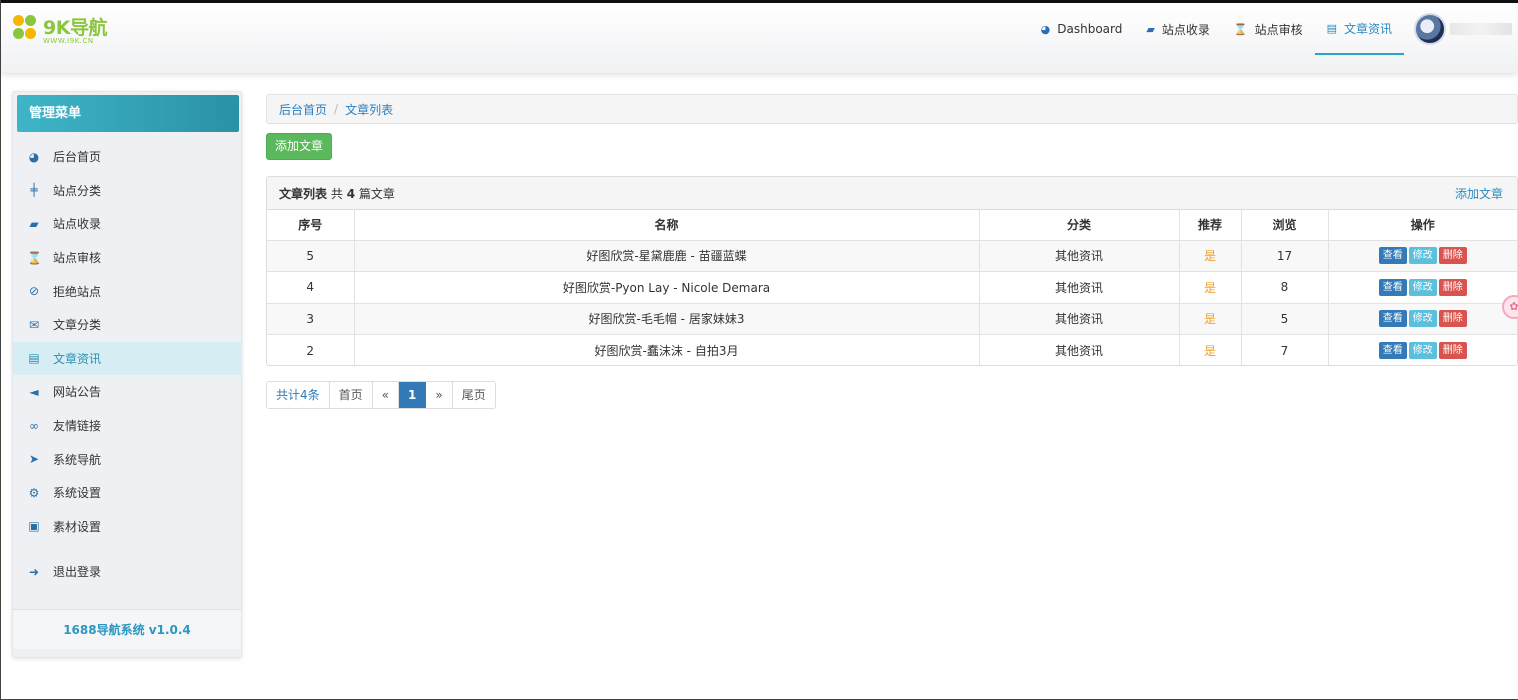 The height and width of the screenshot is (700, 1518). Describe the element at coordinates (128, 113) in the screenshot. I see `sidebar-title: 管理菜单` at that location.